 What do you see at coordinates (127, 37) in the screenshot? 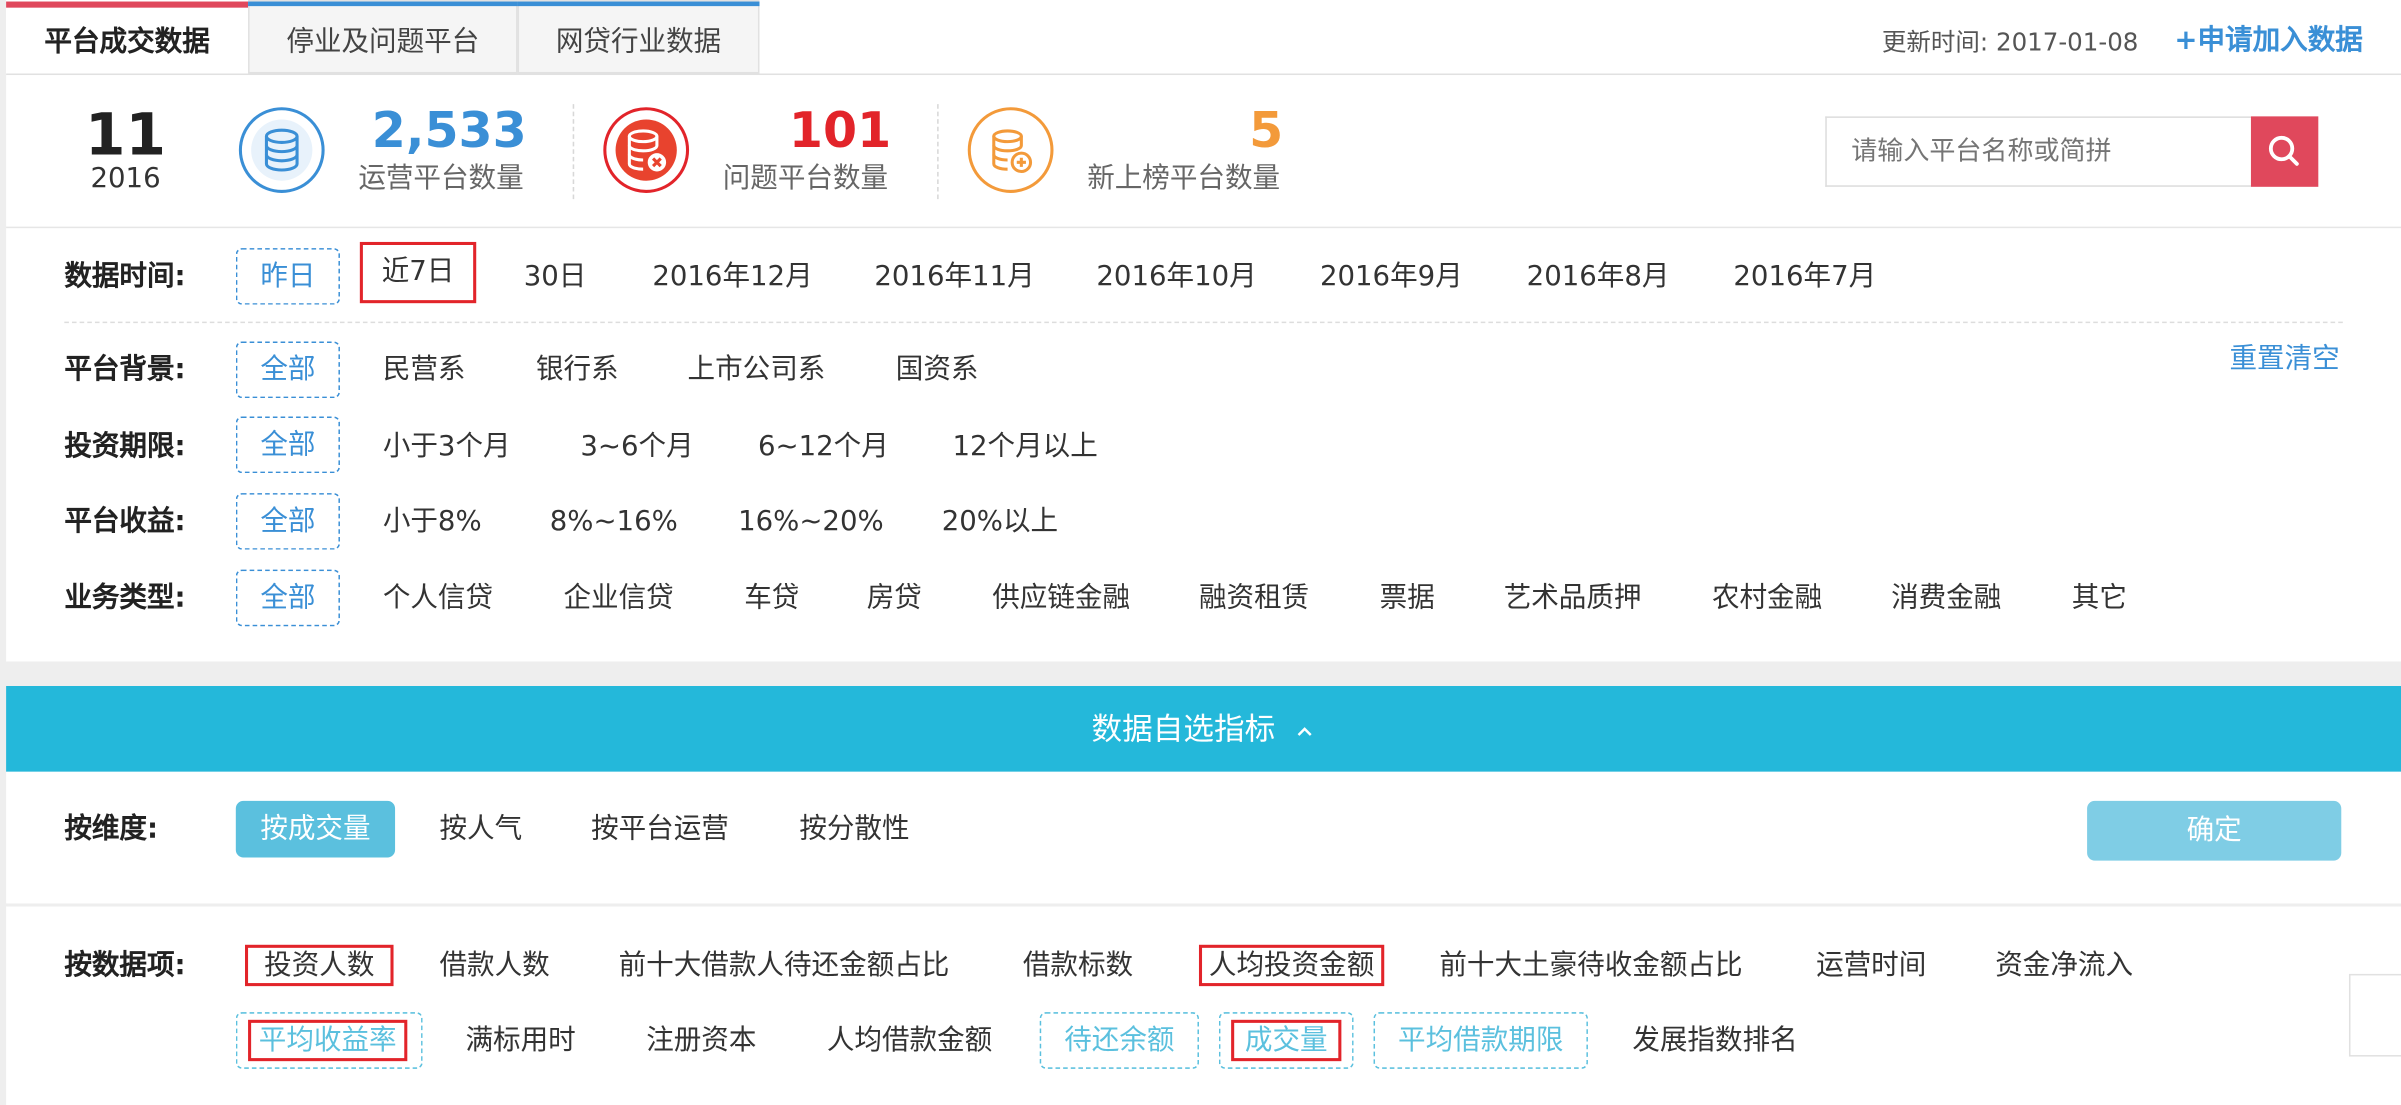
I see `tab-platform-trade-data: 平台成交数据` at bounding box center [127, 37].